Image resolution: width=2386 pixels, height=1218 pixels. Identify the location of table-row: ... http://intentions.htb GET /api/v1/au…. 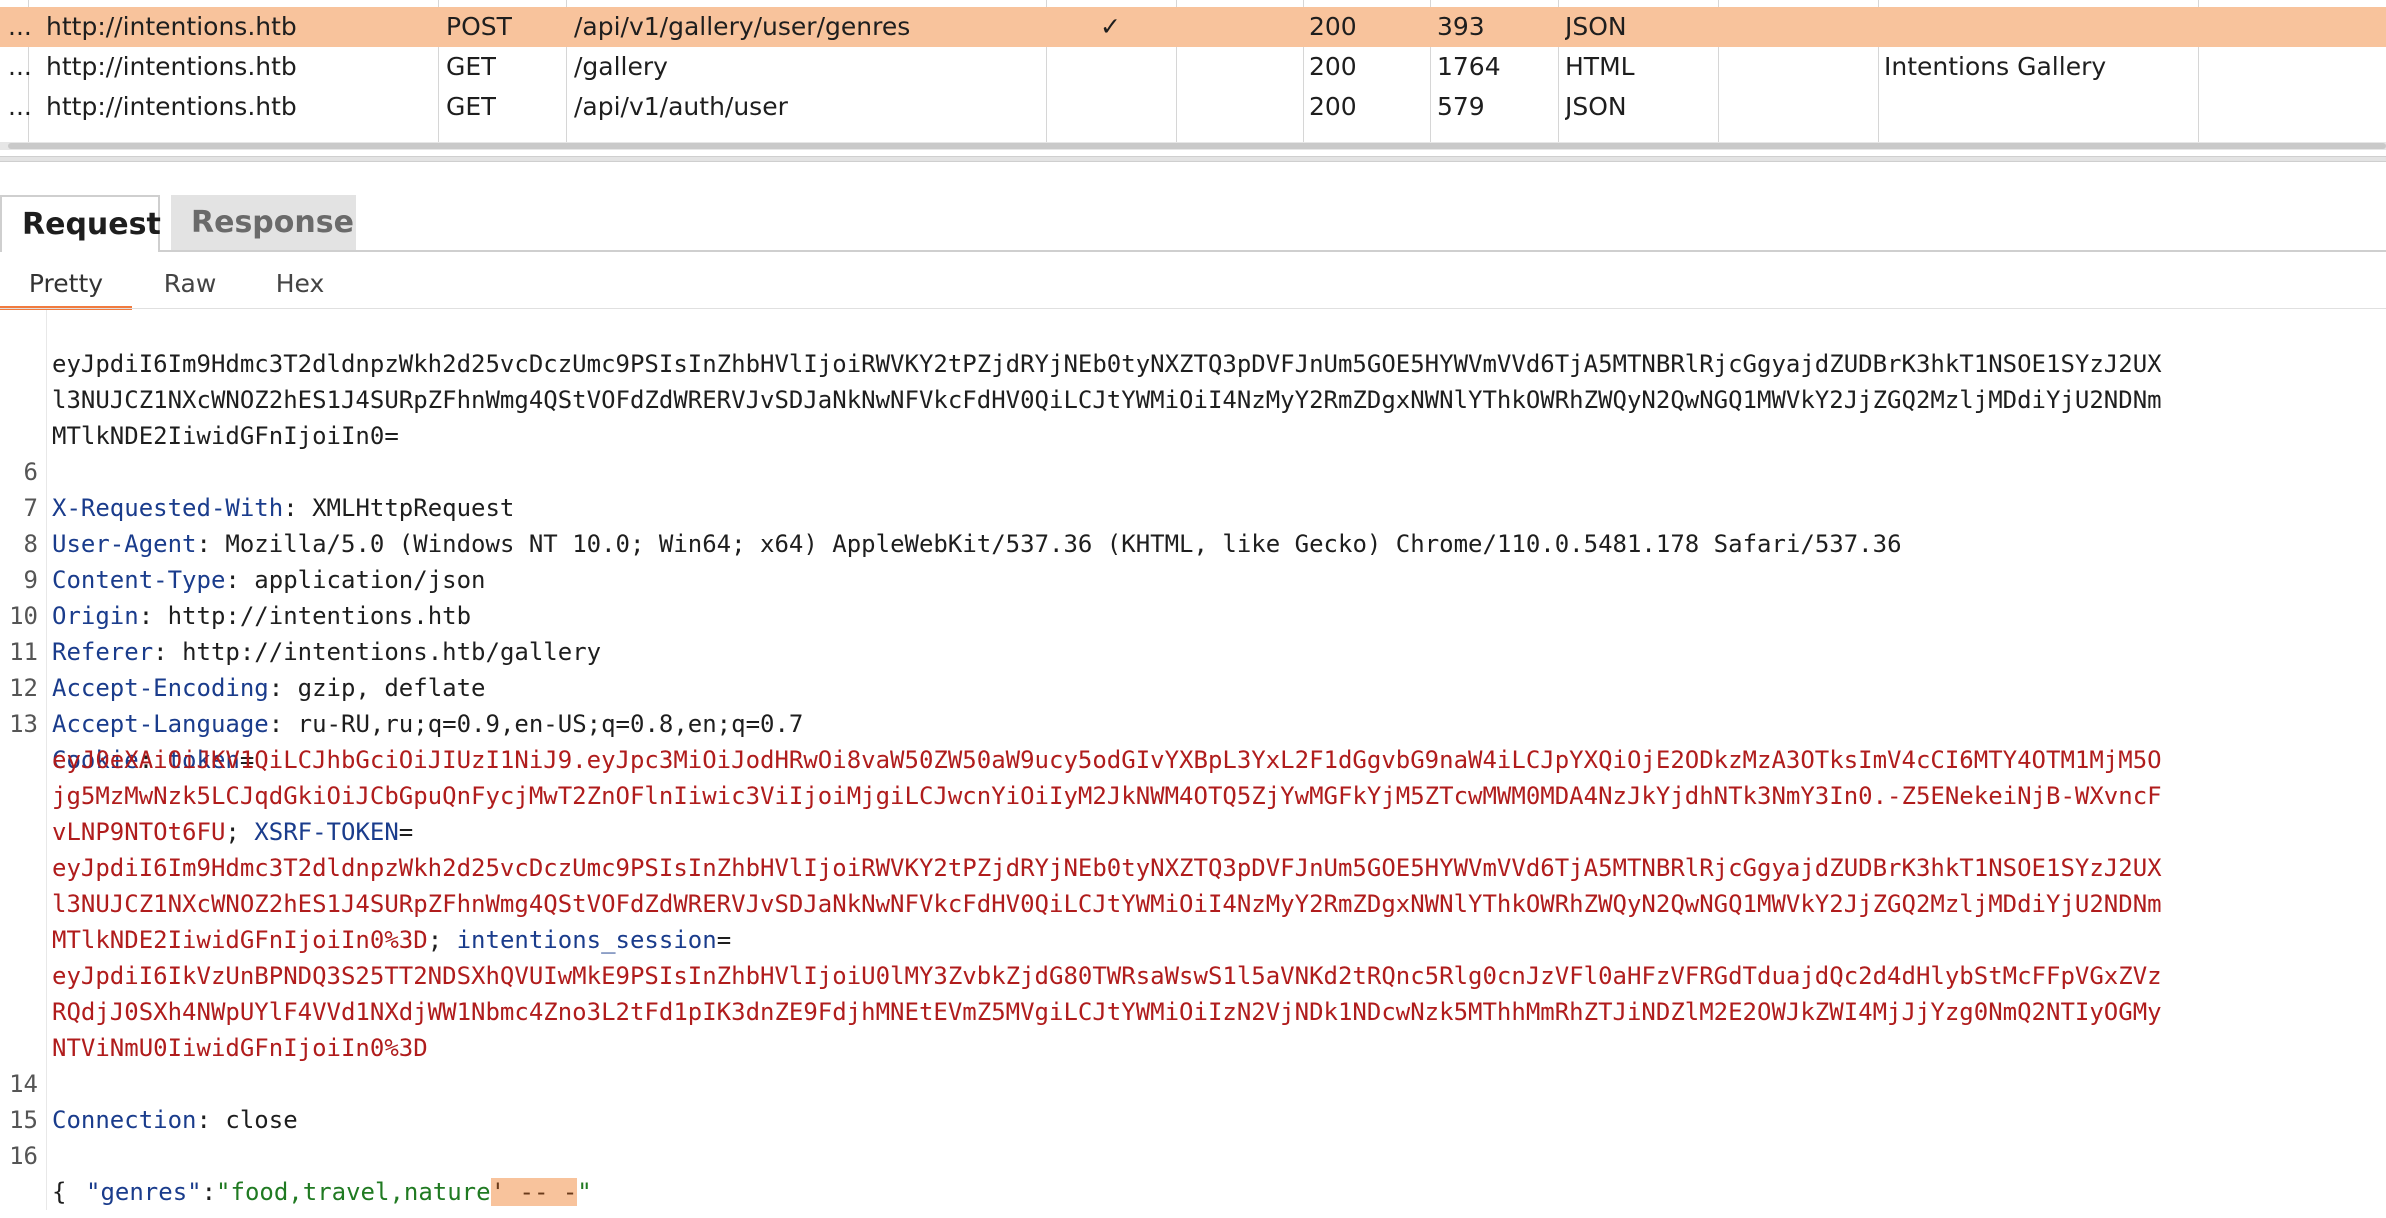
(1193, 107).